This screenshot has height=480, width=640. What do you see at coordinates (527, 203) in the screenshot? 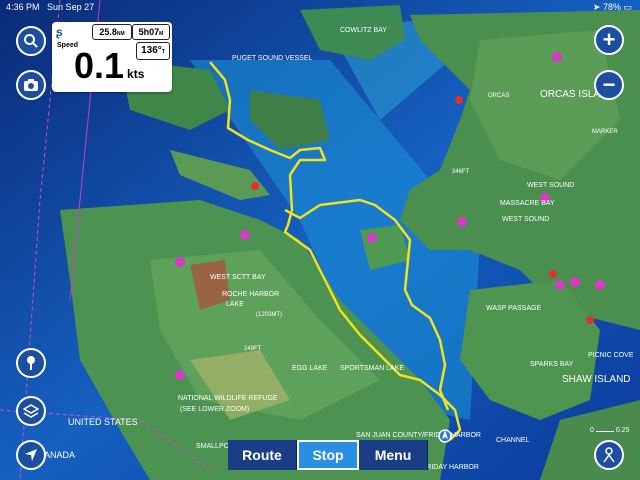
I see `label-massacre-bay: MASSACRE BAY` at bounding box center [527, 203].